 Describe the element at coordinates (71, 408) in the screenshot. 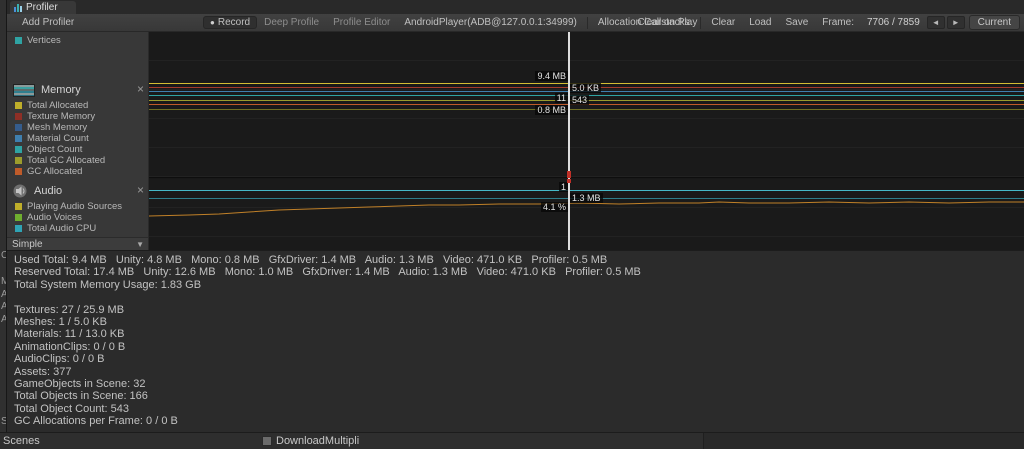

I see `detail-line: Total Object Count: 543` at that location.